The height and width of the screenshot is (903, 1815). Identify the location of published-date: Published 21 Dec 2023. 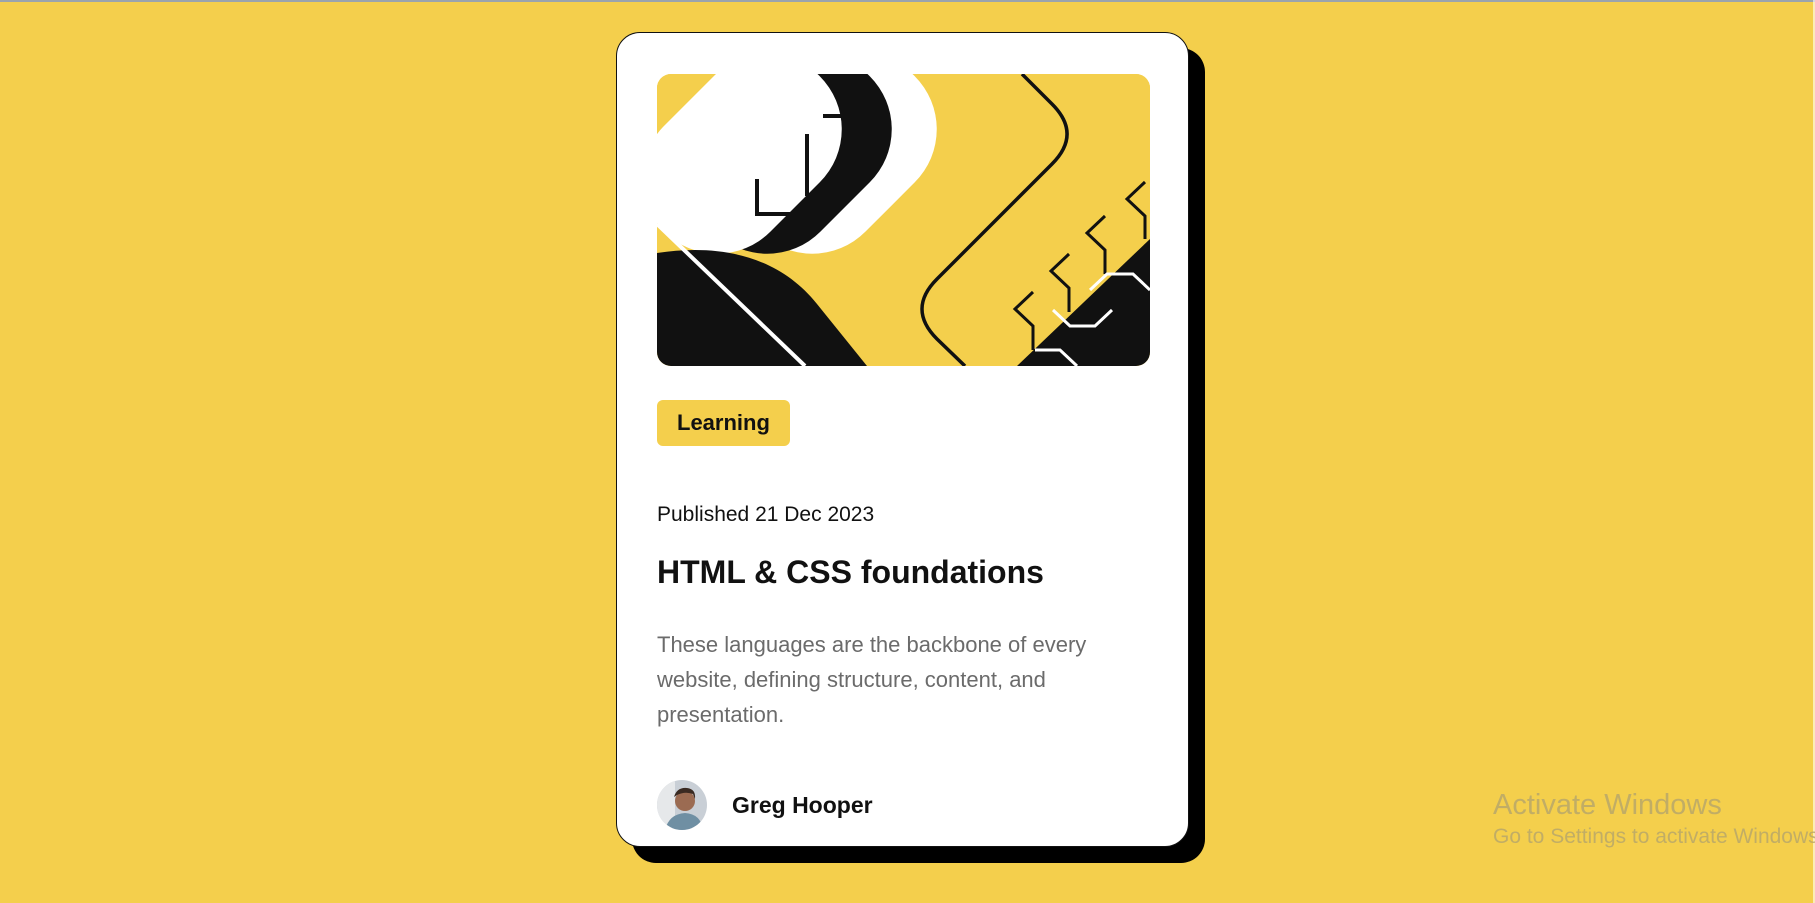
(766, 514).